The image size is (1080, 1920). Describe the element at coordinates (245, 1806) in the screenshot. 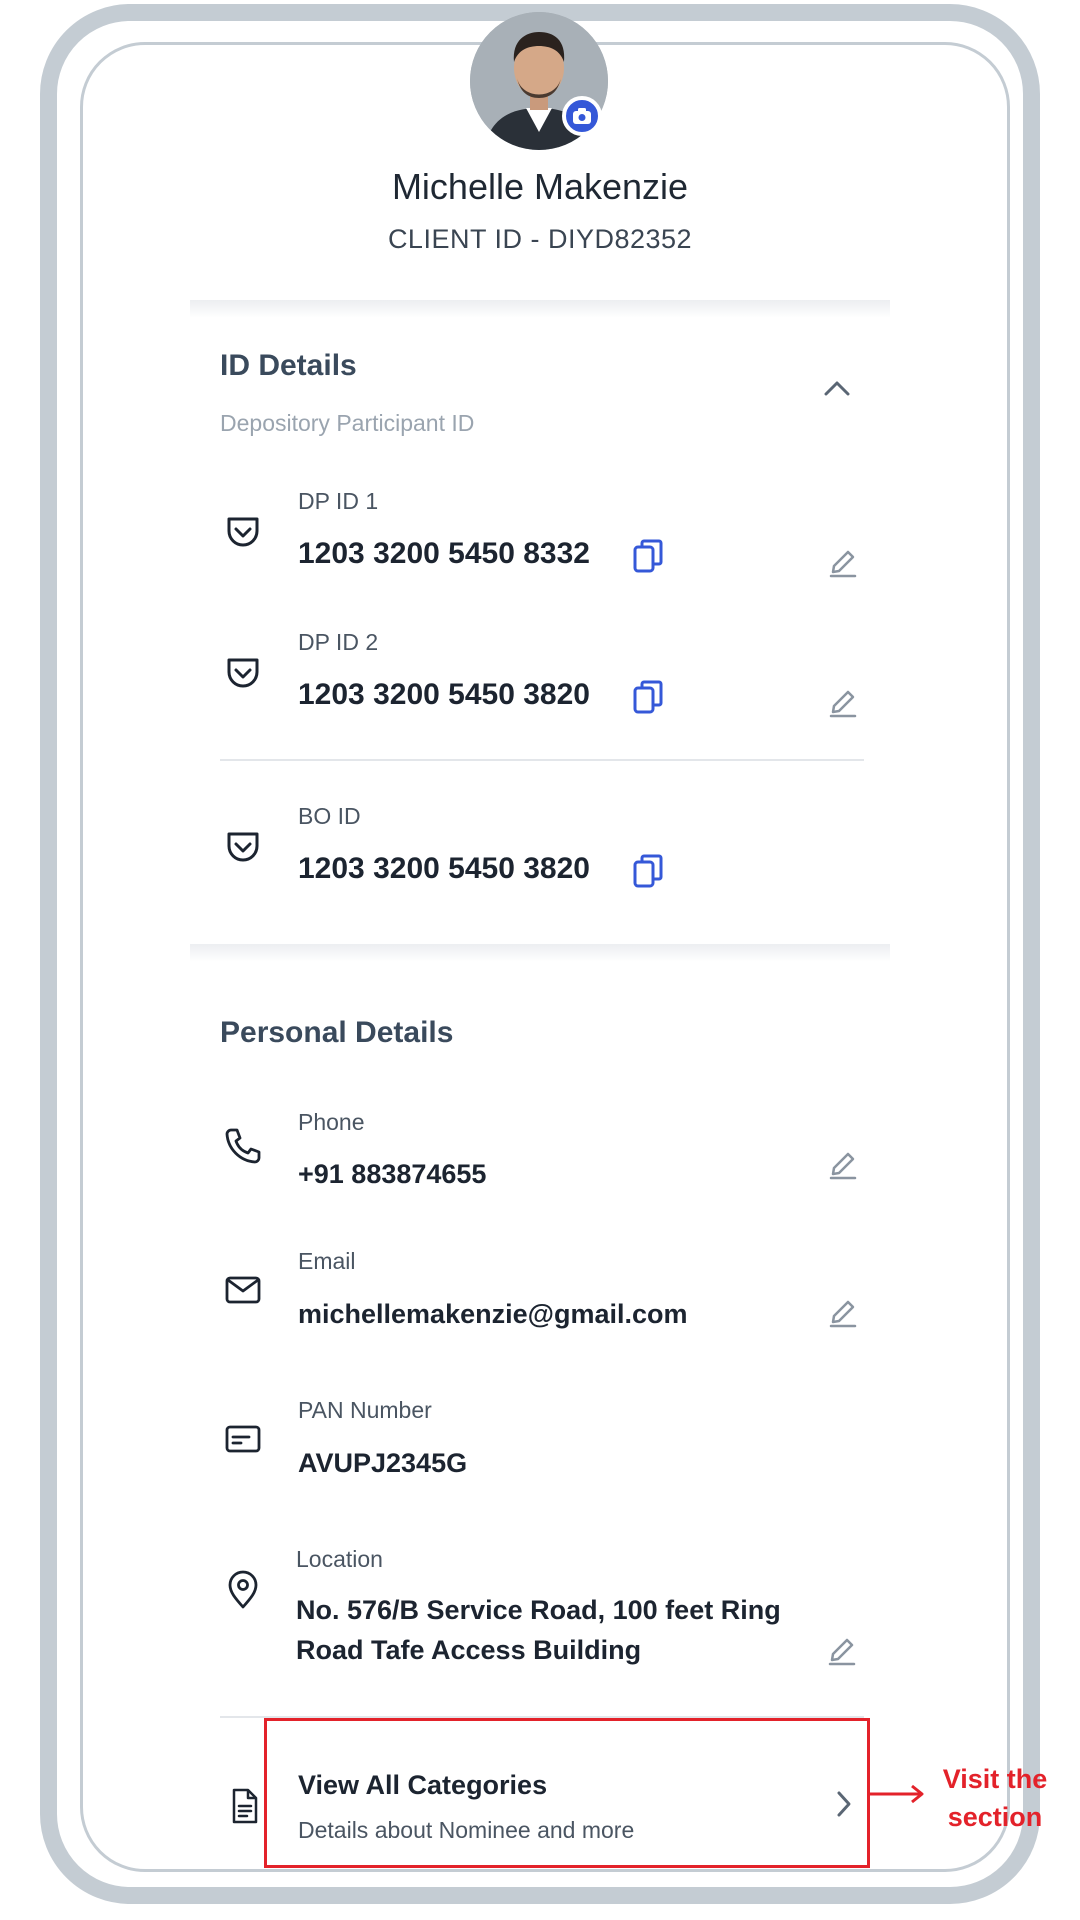

I see `document-icon` at that location.